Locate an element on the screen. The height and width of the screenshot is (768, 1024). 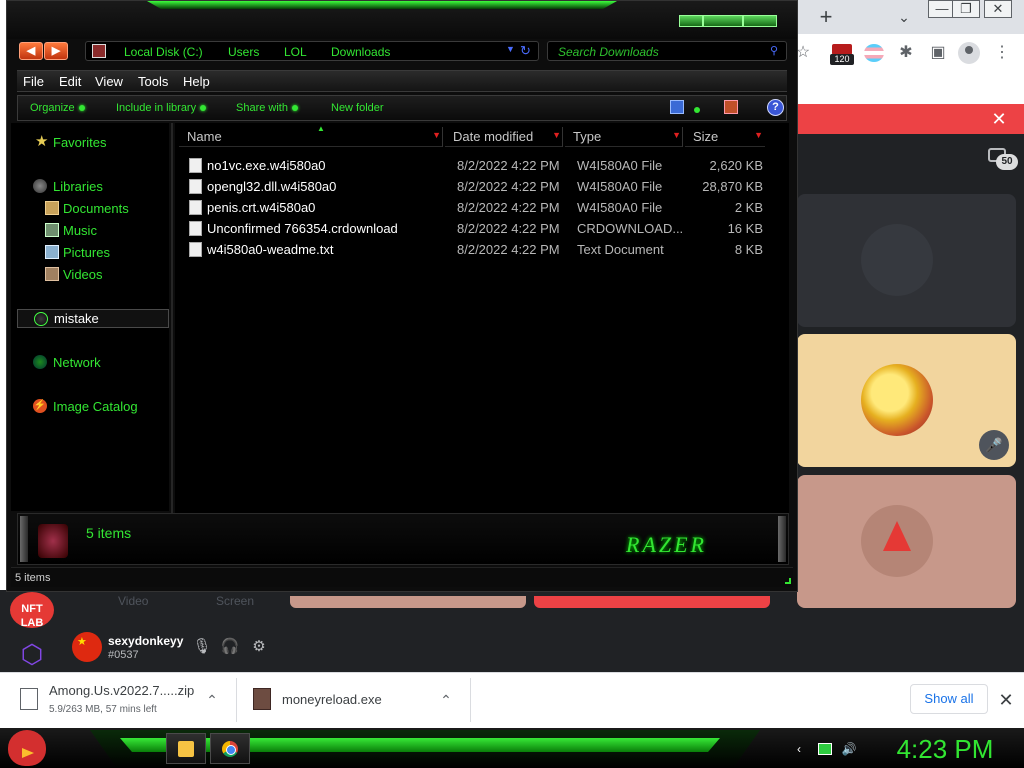
side-panel-icon: ▣ is located at coordinates (938, 53).